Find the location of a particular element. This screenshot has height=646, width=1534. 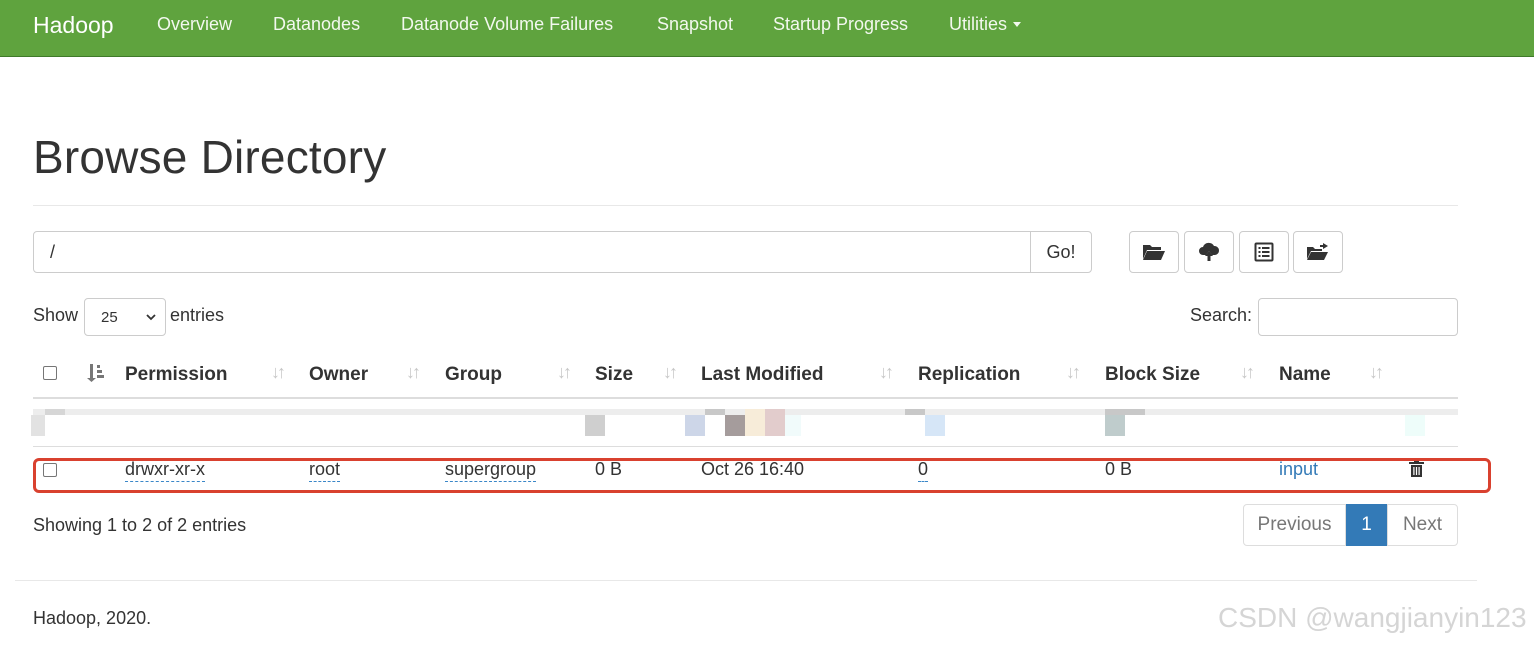

upload-files-button is located at coordinates (1209, 252).